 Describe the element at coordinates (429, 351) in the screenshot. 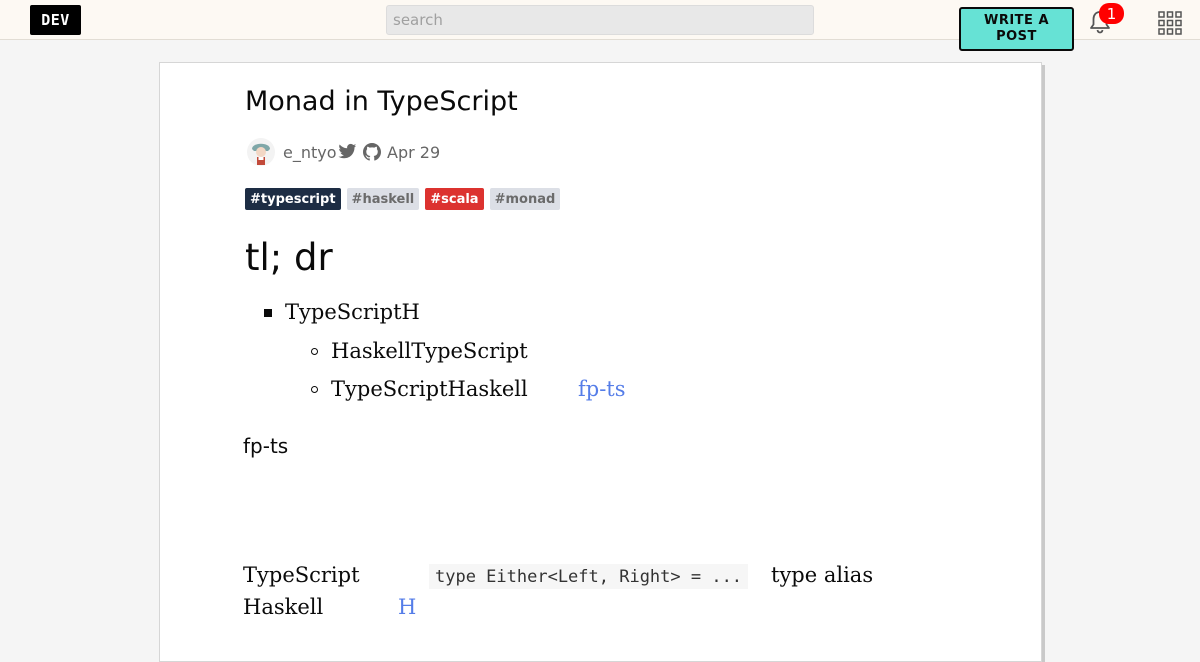

I see `sublist-item: HaskellTypeScript` at that location.